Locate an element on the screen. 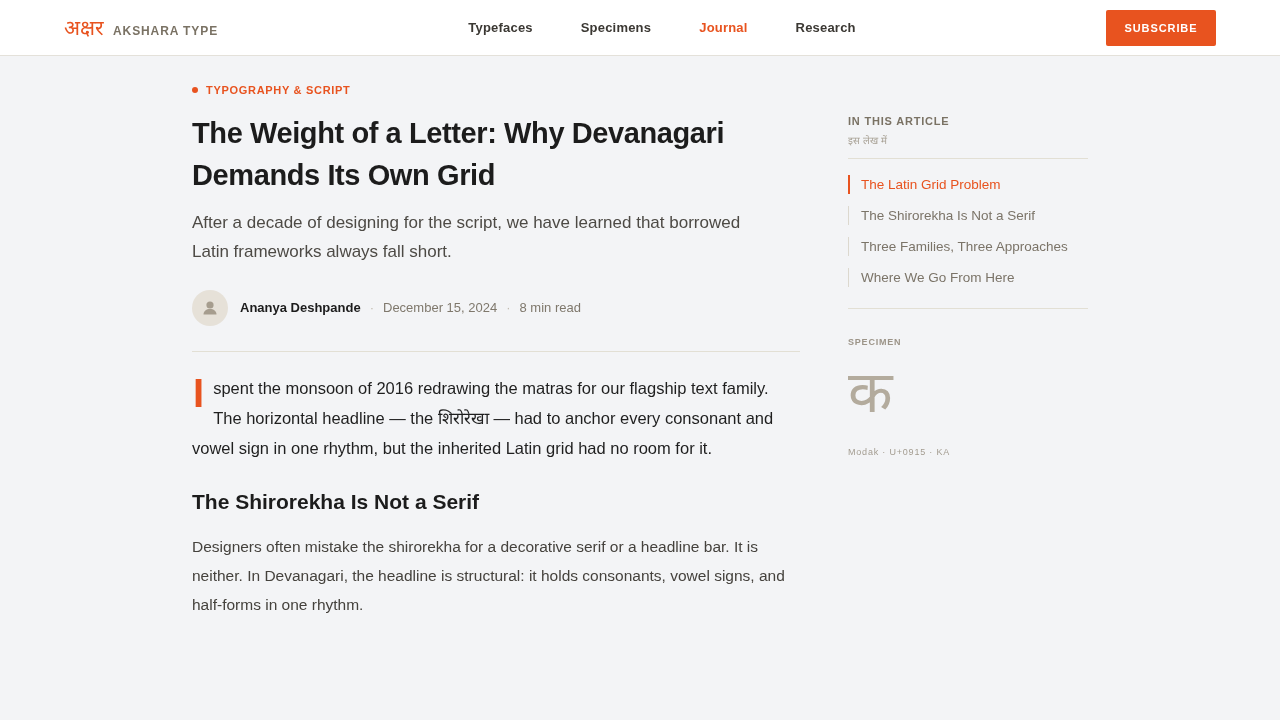 The image size is (1280, 720). specimen-label: SPECIMEN is located at coordinates (875, 342).